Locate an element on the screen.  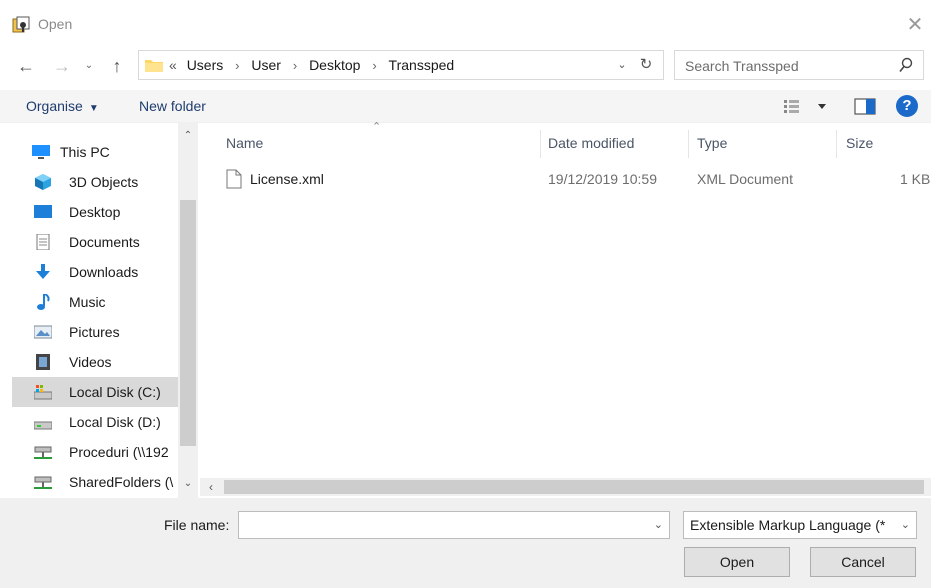
file-icon is located at coordinates (234, 179).